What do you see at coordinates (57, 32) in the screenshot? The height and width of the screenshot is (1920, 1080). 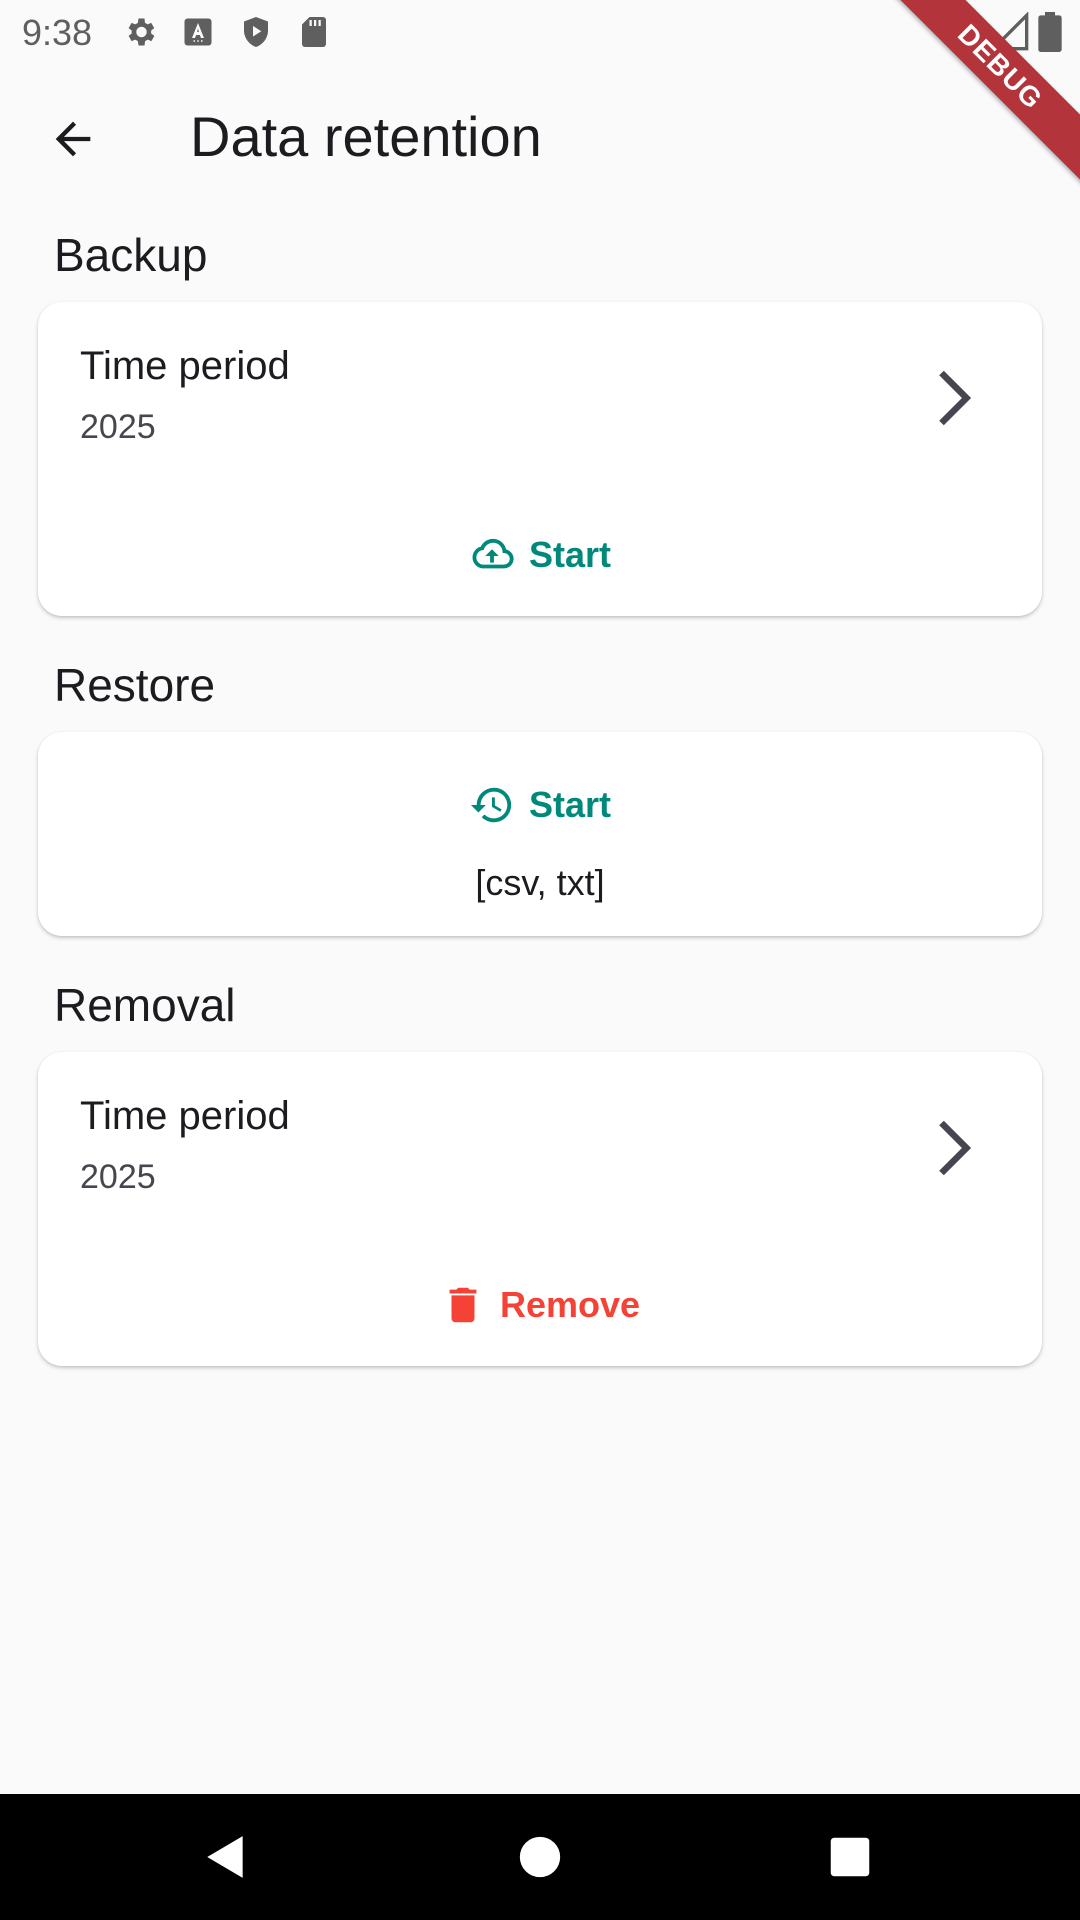 I see `status-time: 9:38` at bounding box center [57, 32].